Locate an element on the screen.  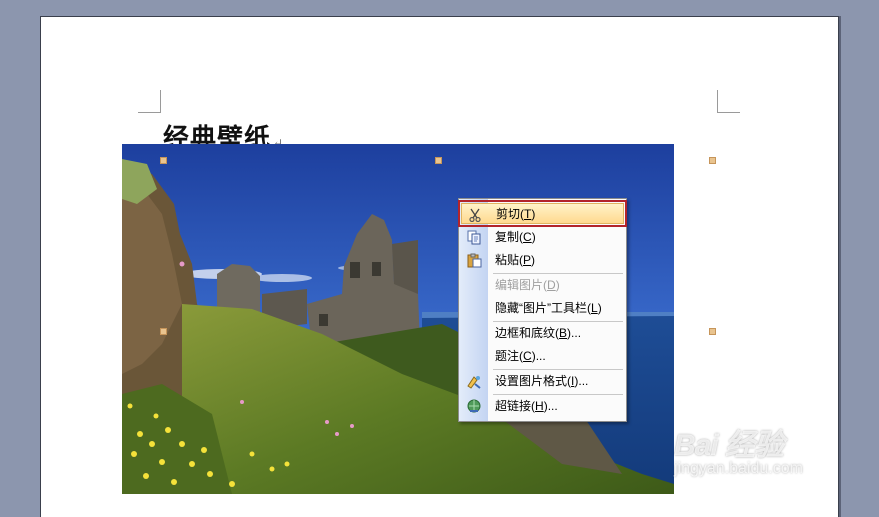
menu-item-hide-picture-toolbar: 隐藏“图片”工具栏(L) is located at coordinates (542, 308).